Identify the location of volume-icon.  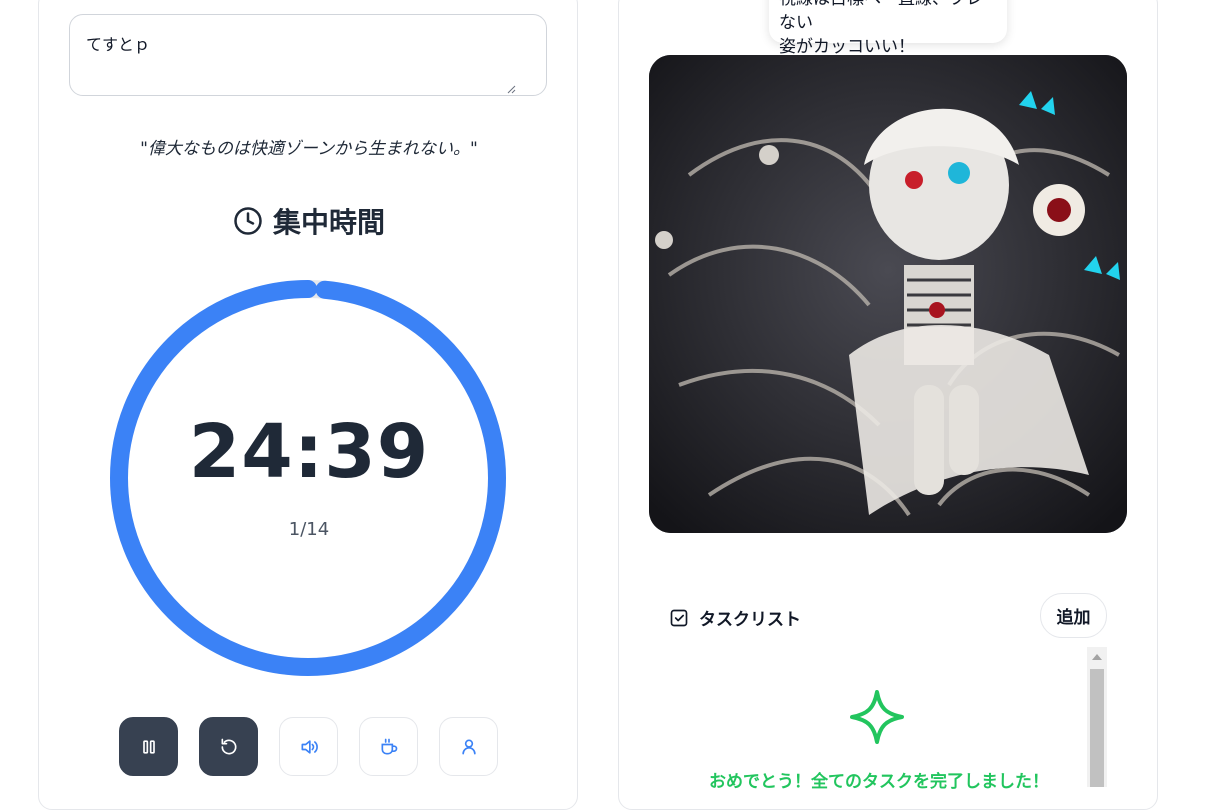
(309, 746).